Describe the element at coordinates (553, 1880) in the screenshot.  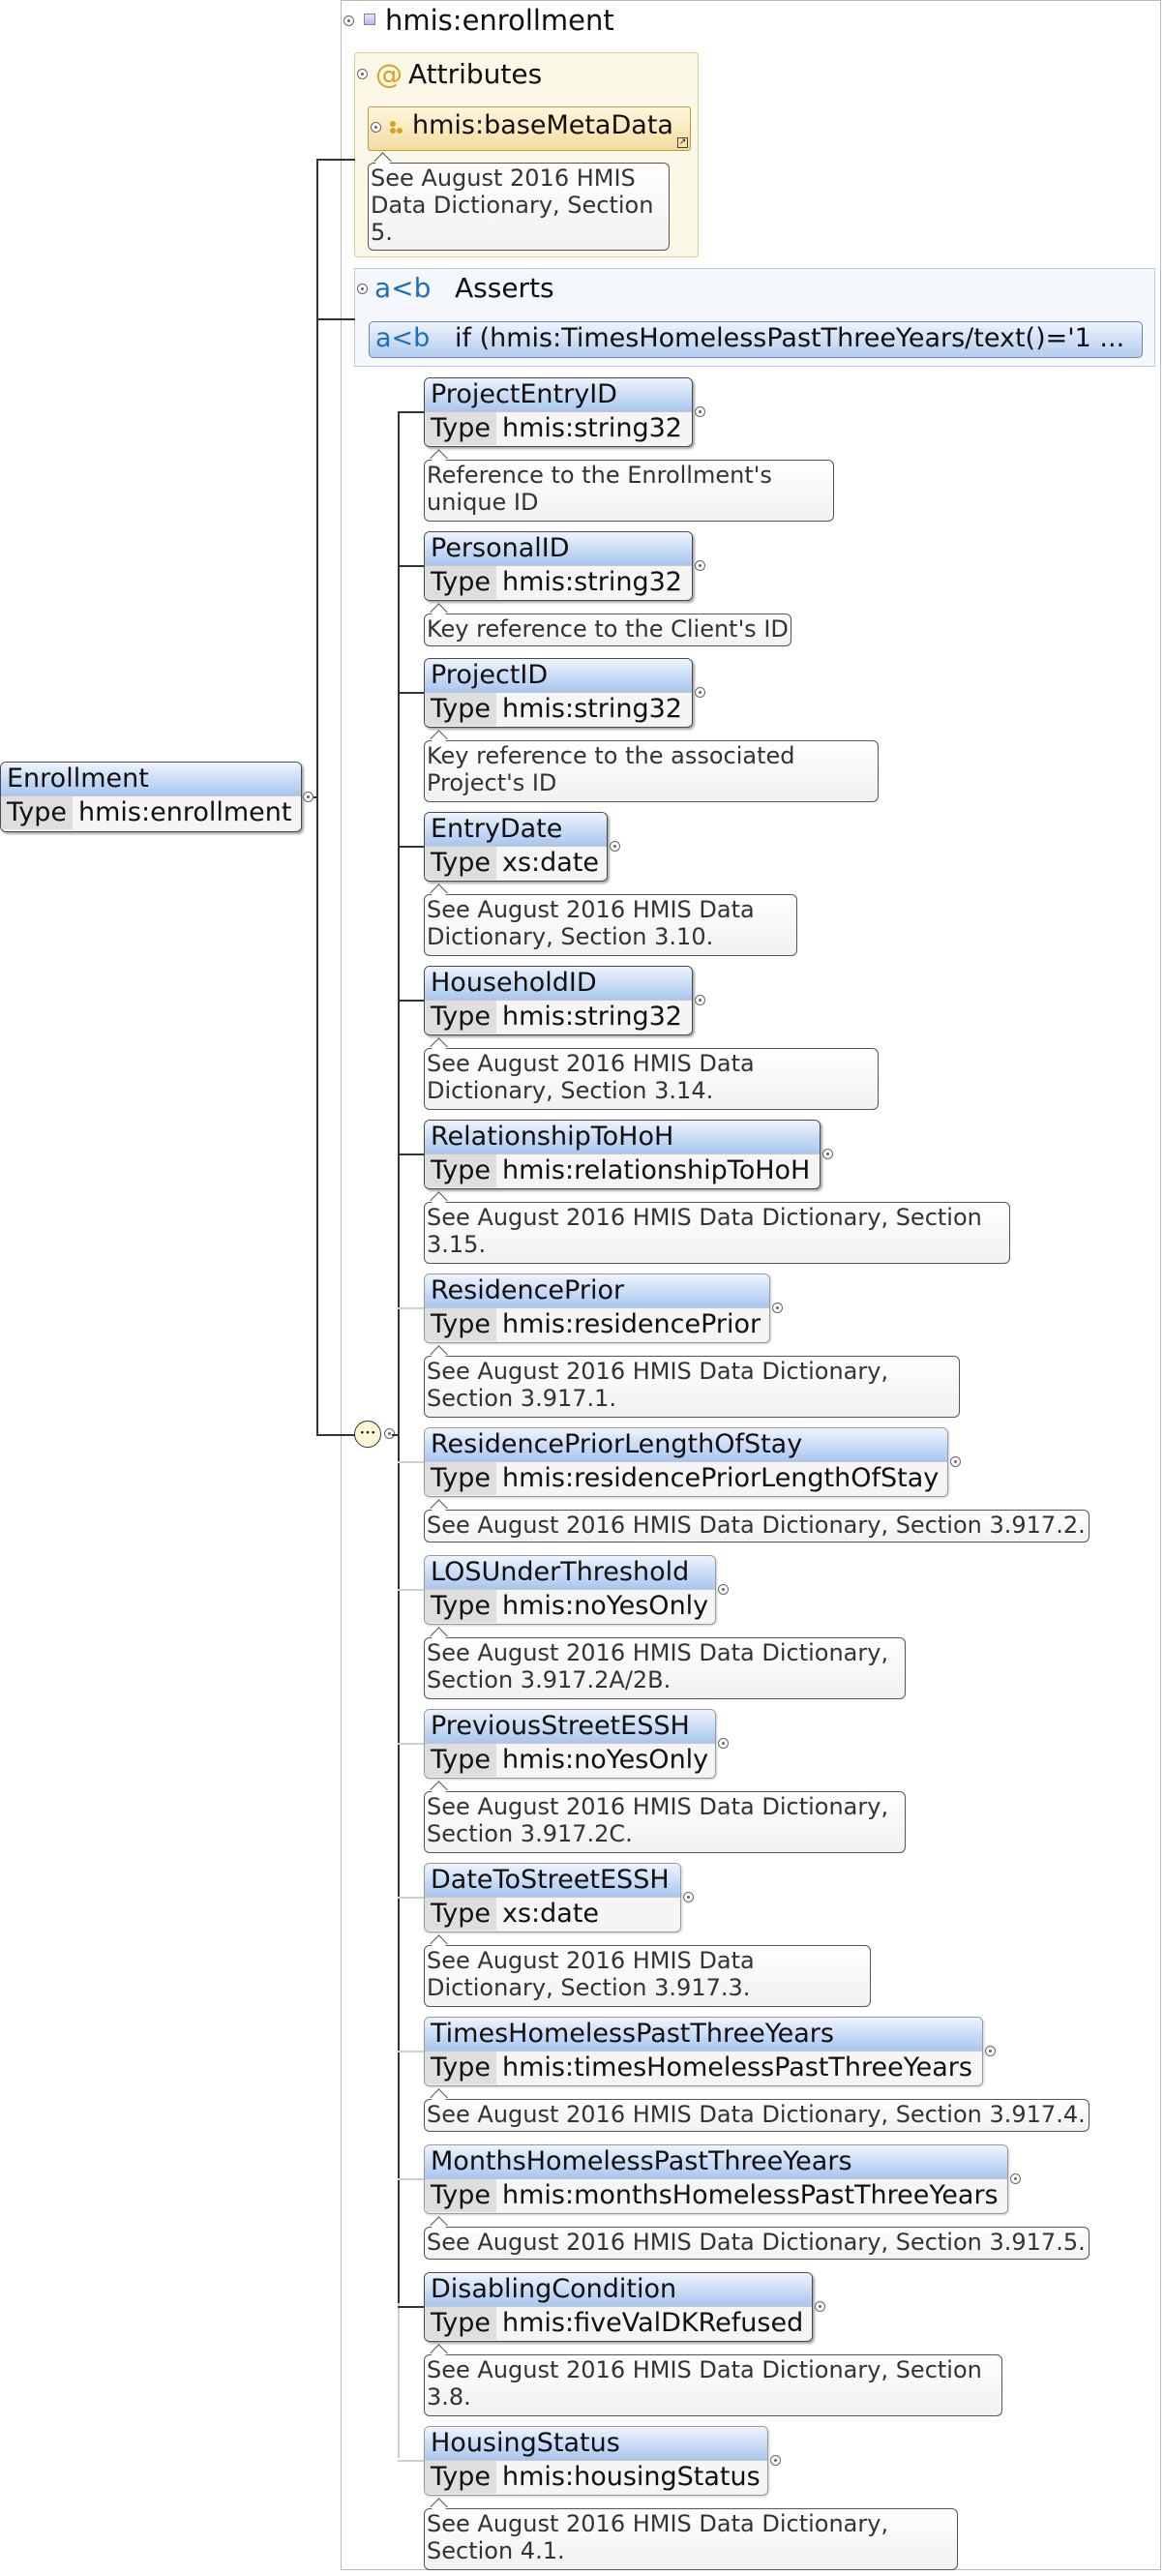
I see `element-name: DateToStreetESSH` at that location.